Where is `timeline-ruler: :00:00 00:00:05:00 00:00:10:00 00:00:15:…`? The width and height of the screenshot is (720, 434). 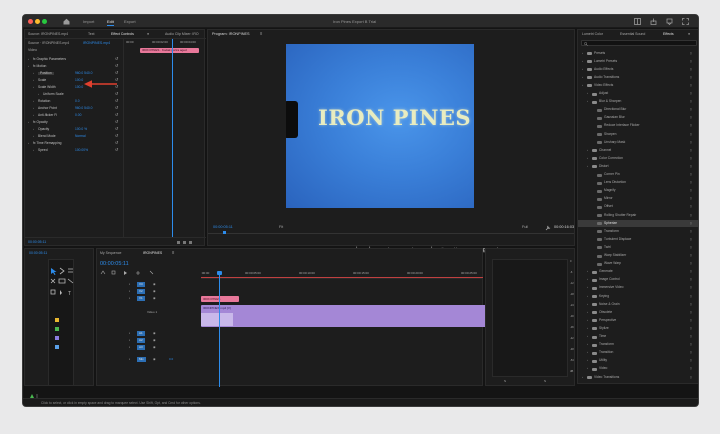
timeline-ruler: :00:00 00:00:05:00 00:00:10:00 00:00:15:… is located at coordinates (342, 275).